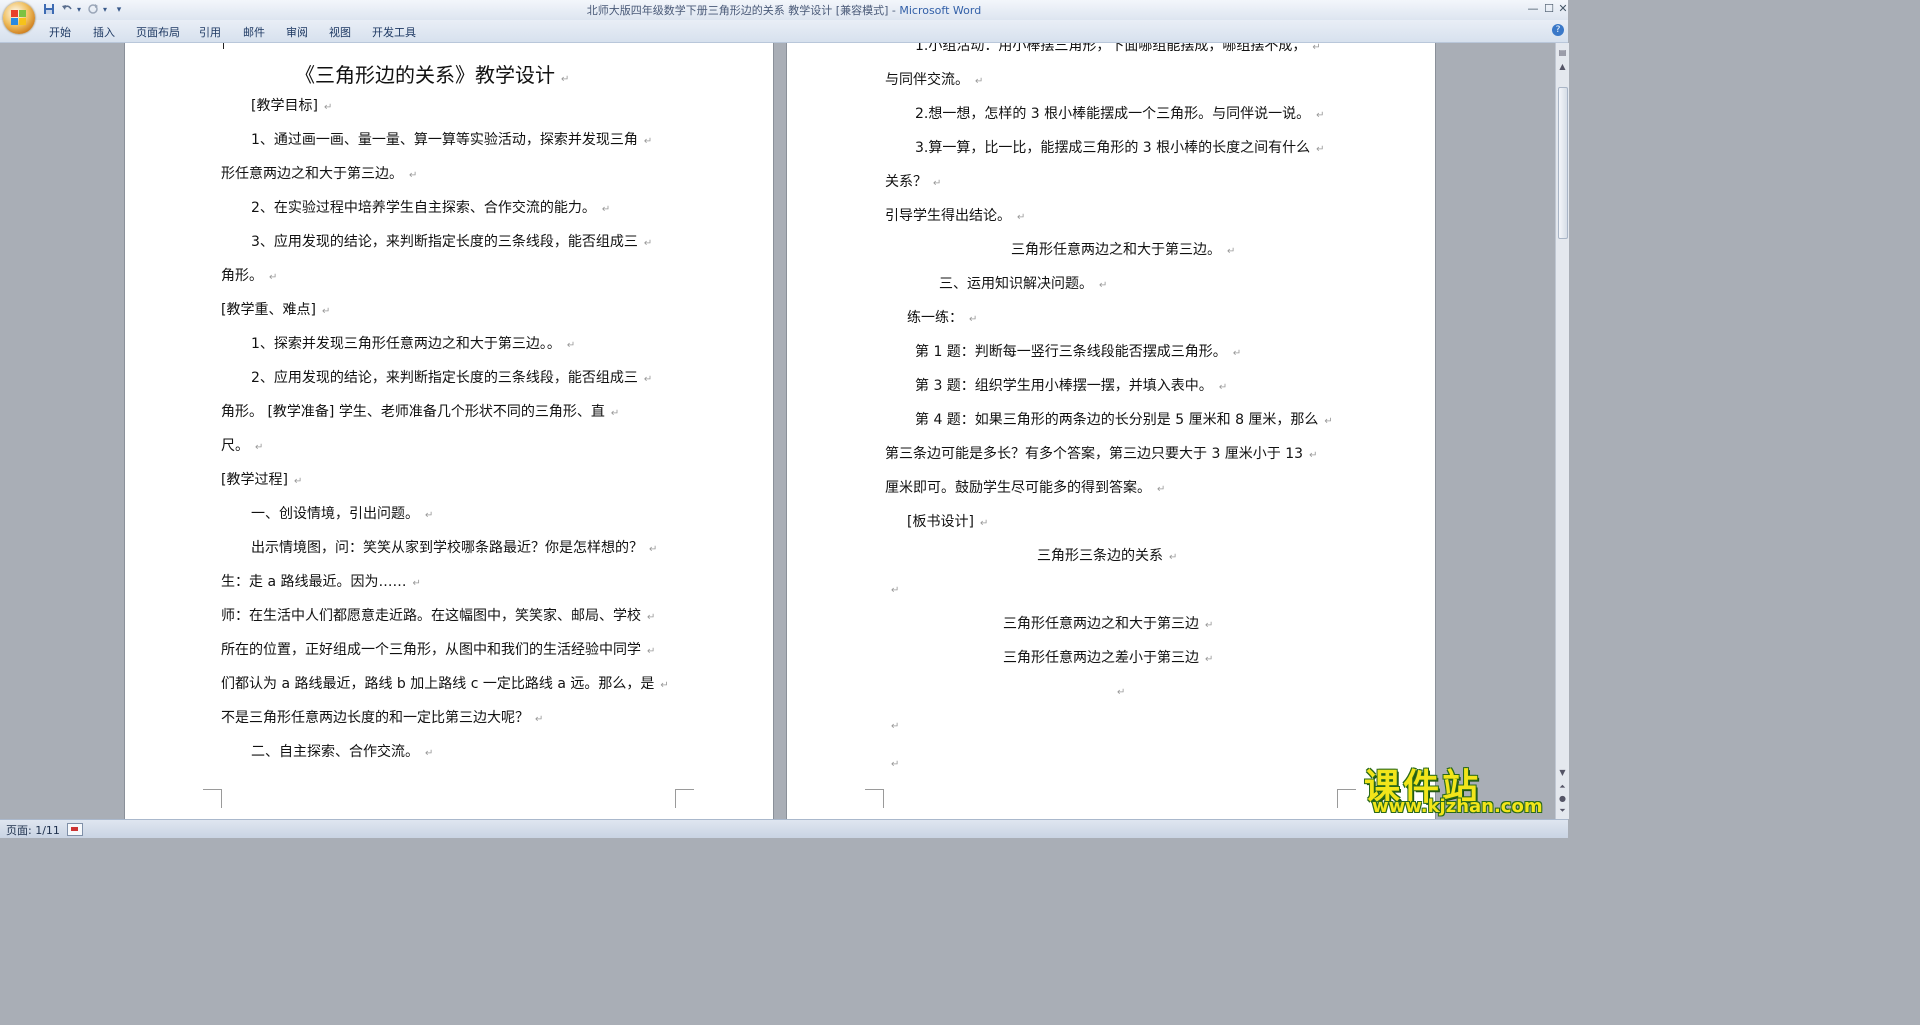 The height and width of the screenshot is (1025, 1920). What do you see at coordinates (1101, 453) in the screenshot?
I see `paragraph-line: 第三条边可能是多长？有多个答案，第三边只要大于 3 厘米小于 13 ↵` at bounding box center [1101, 453].